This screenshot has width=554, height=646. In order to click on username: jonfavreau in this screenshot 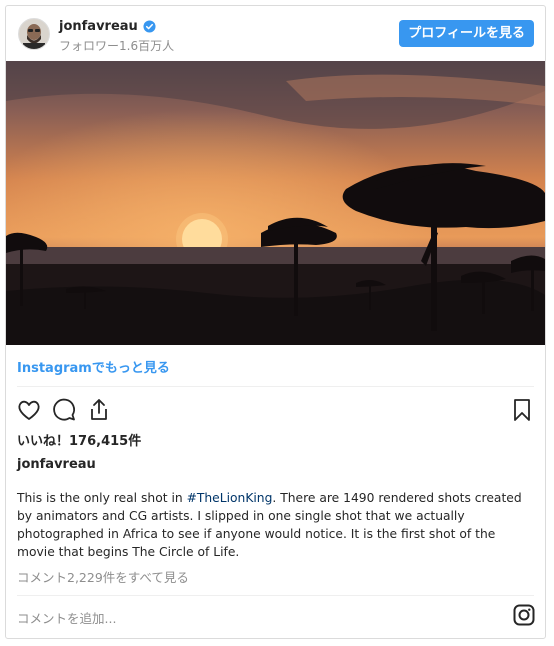, I will do `click(98, 26)`.